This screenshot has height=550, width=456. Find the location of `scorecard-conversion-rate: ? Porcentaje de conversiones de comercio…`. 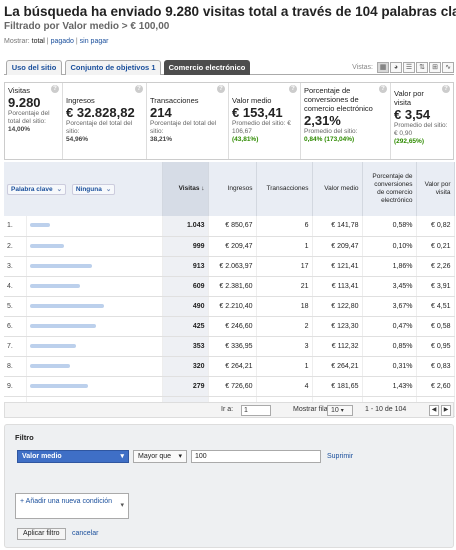

scorecard-conversion-rate: ? Porcentaje de conversiones de comercio… is located at coordinates (346, 121).